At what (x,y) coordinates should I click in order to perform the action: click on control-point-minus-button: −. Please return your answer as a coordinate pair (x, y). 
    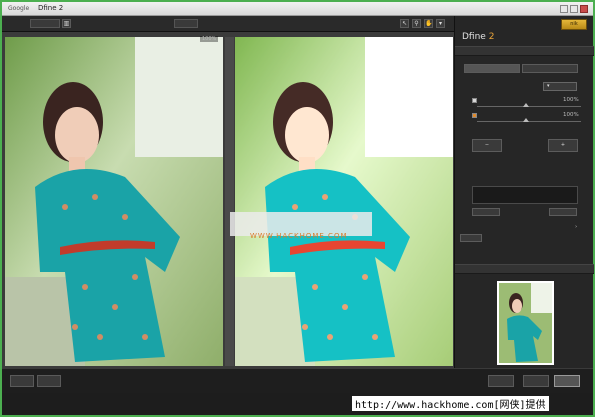
    Looking at the image, I should click on (487, 145).